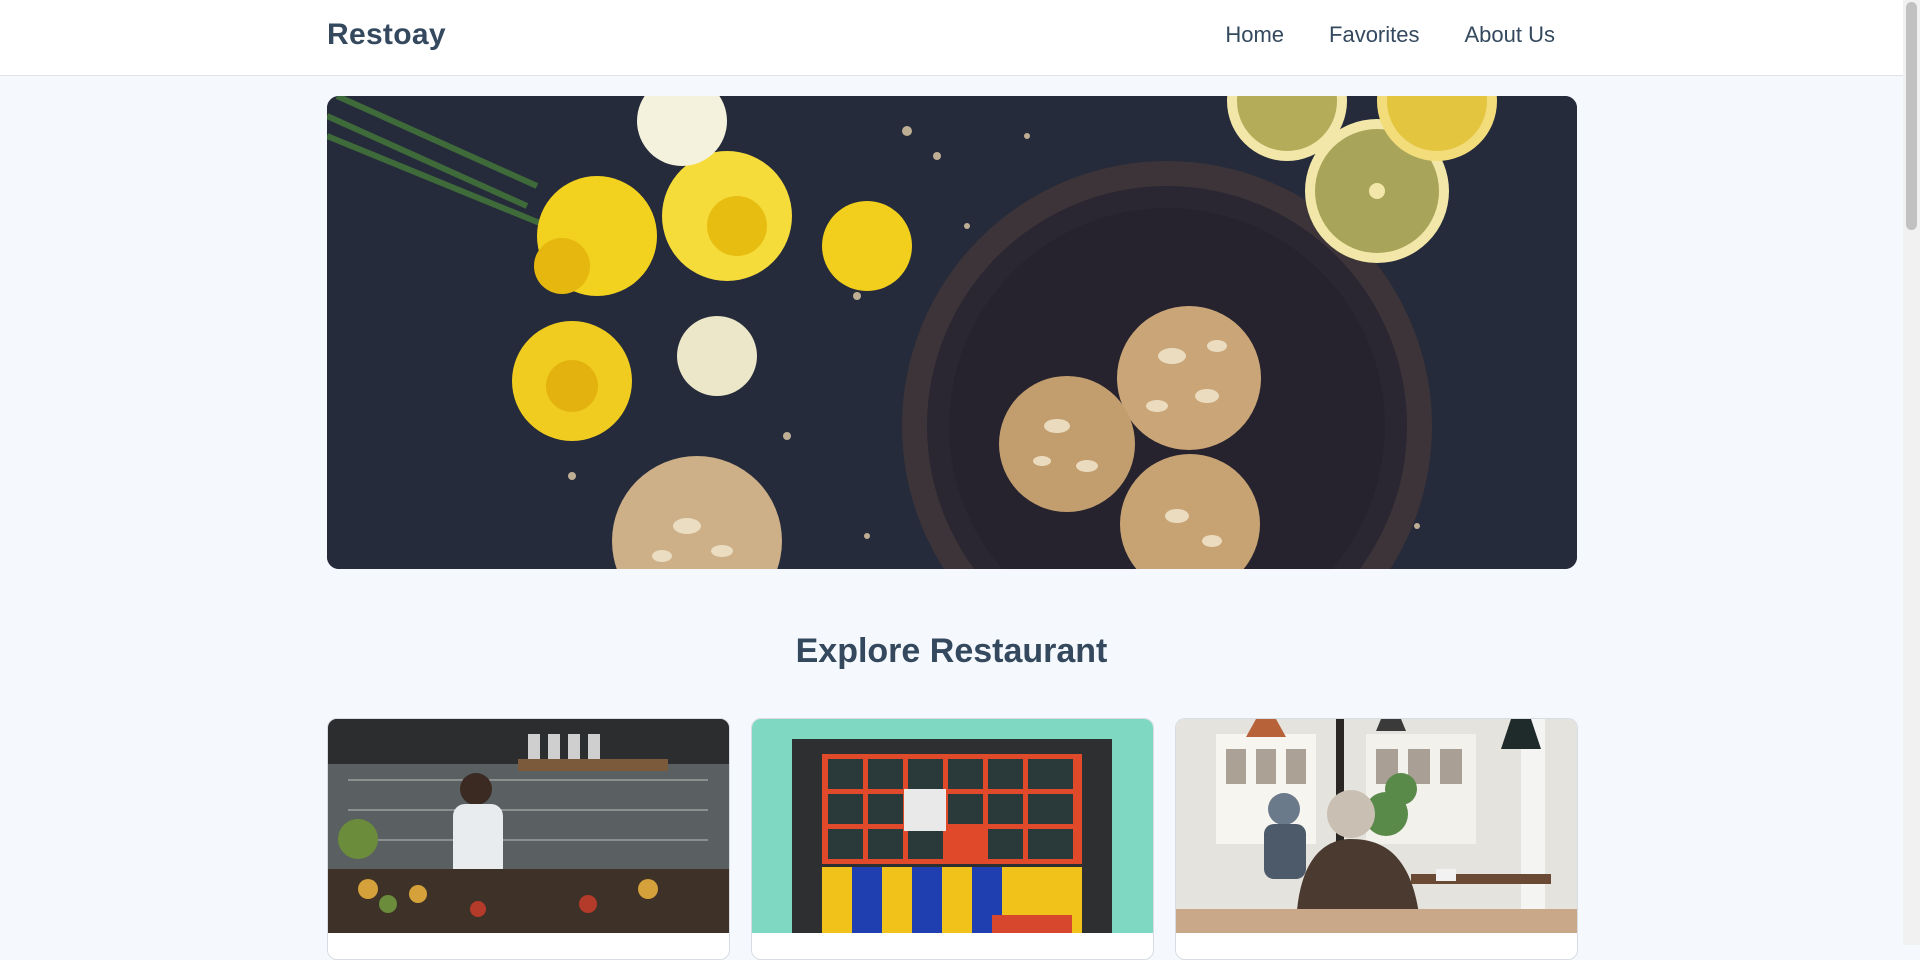 The height and width of the screenshot is (960, 1920). What do you see at coordinates (1911, 116) in the screenshot?
I see `scrollbar-thumb` at bounding box center [1911, 116].